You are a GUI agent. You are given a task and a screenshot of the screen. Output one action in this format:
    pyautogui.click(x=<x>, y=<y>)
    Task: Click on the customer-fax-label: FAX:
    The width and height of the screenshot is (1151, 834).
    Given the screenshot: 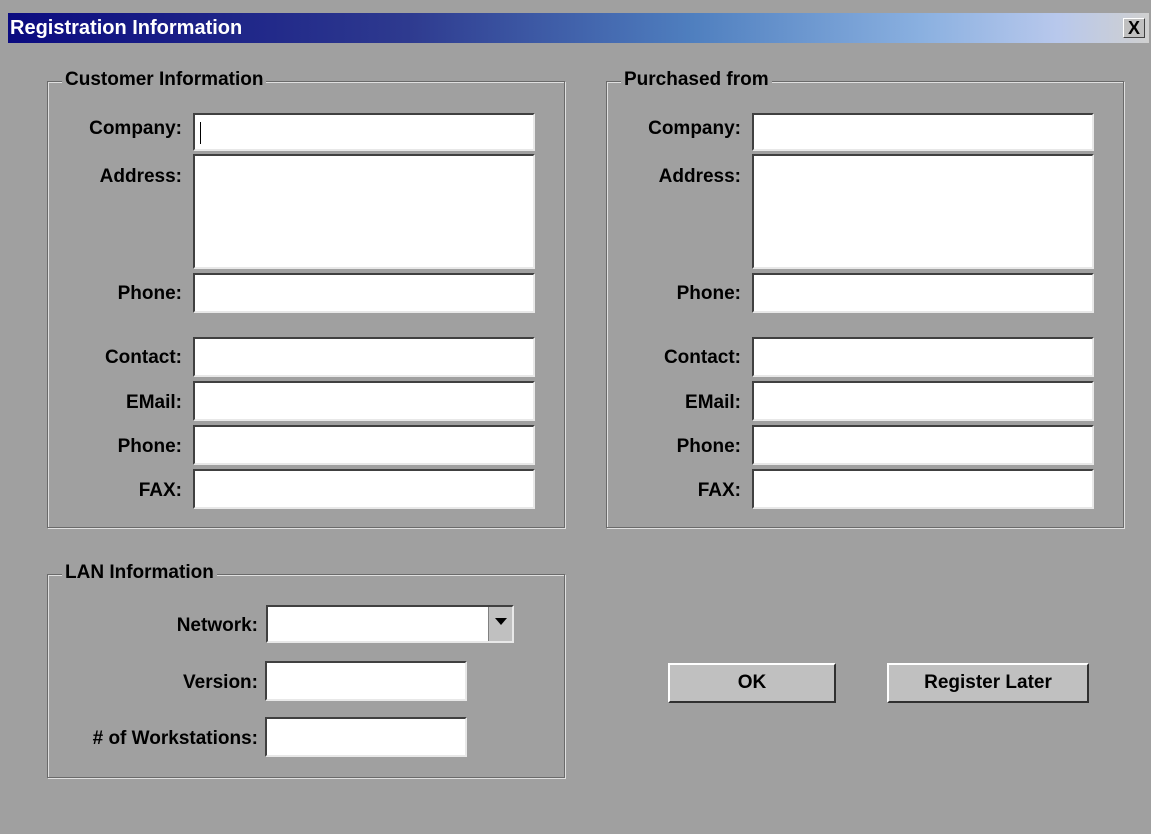 What is the action you would take?
    pyautogui.click(x=160, y=490)
    